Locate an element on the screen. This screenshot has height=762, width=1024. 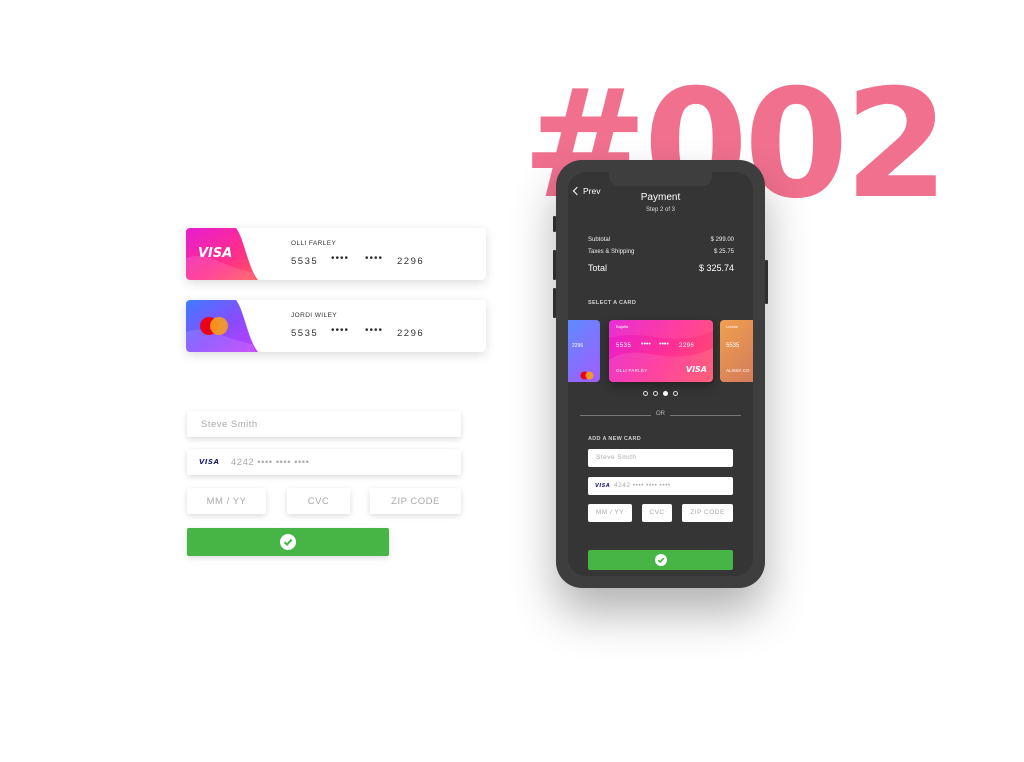
saved-card-visa: VISA OLLI FARLEY 5535 •••• •••• 2296 is located at coordinates (336, 254).